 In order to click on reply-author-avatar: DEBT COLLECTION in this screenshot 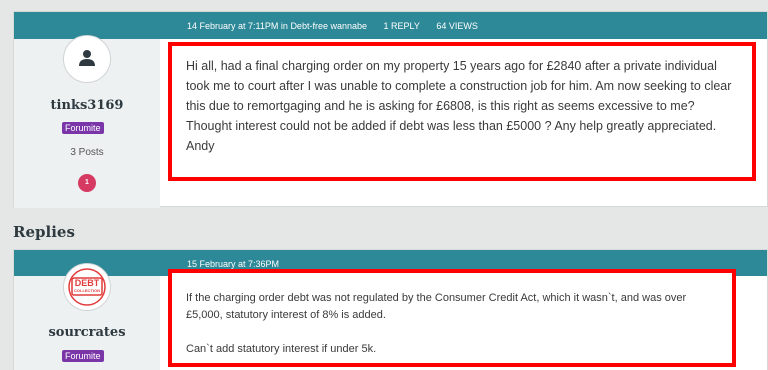, I will do `click(87, 287)`.